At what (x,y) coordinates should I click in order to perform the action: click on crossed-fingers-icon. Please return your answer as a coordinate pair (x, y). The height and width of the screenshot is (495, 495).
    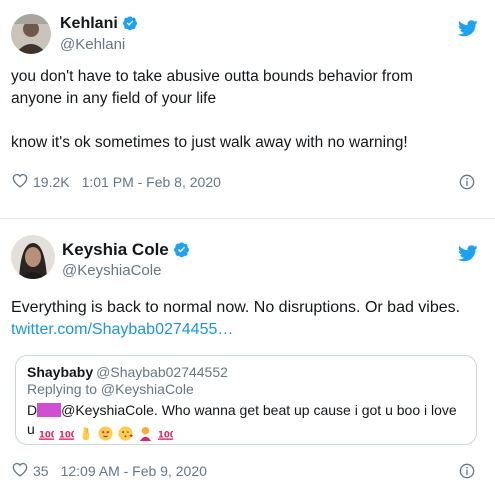
    Looking at the image, I should click on (86, 433).